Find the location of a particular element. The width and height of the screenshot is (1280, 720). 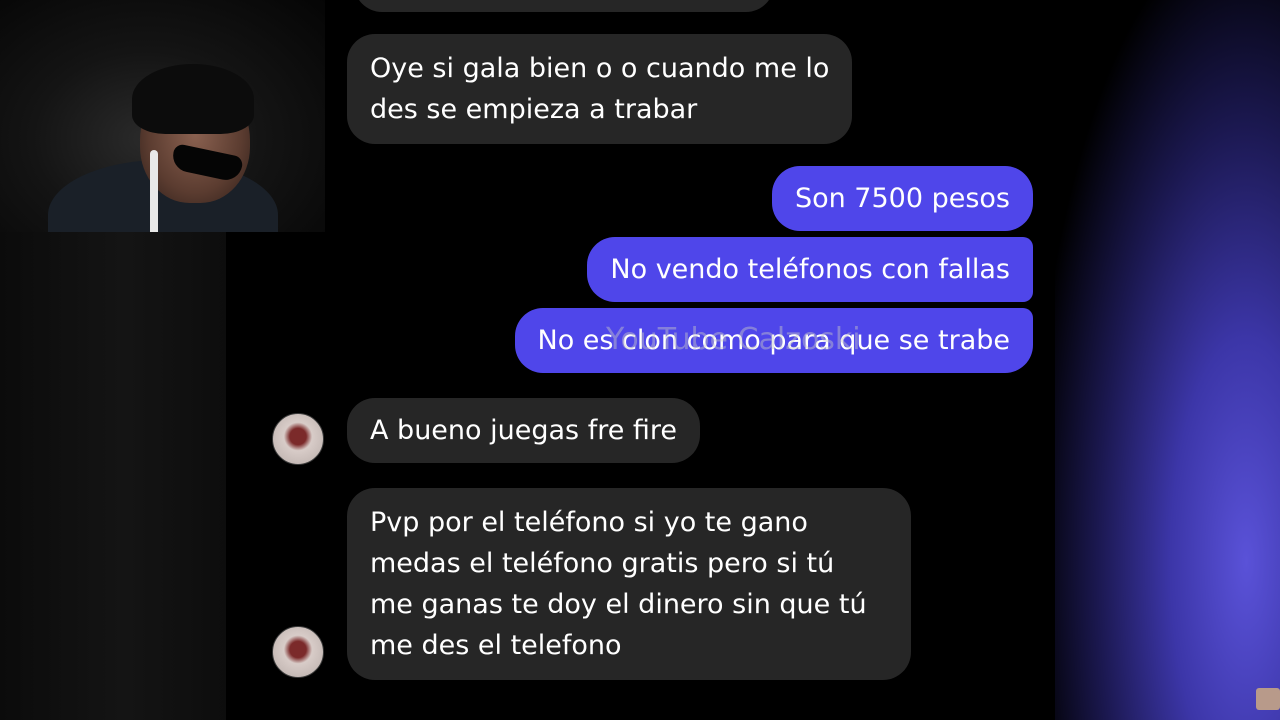

message-text: Oye si gala bien o o cuando me lo is located at coordinates (600, 68).